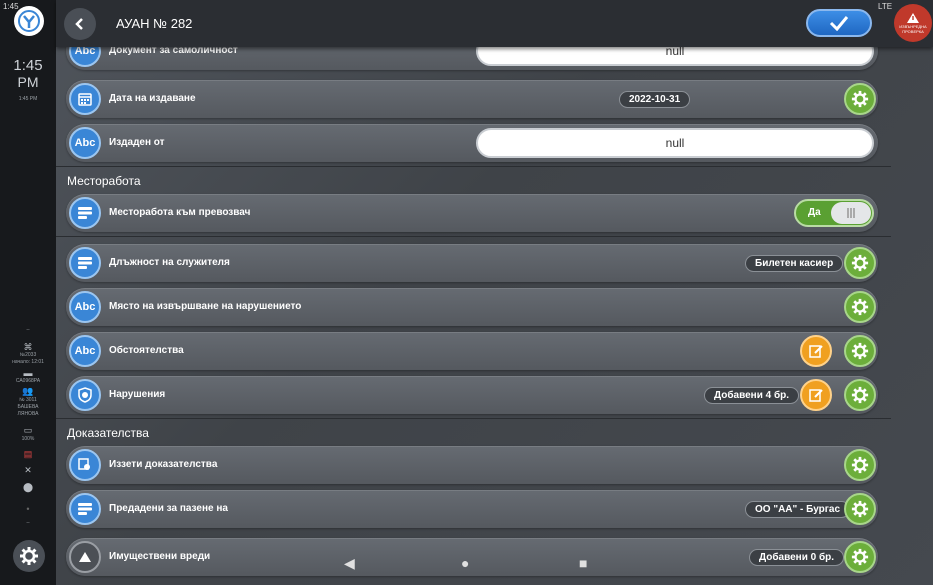  I want to click on violations-count: Добавени 4 бр., so click(752, 395).